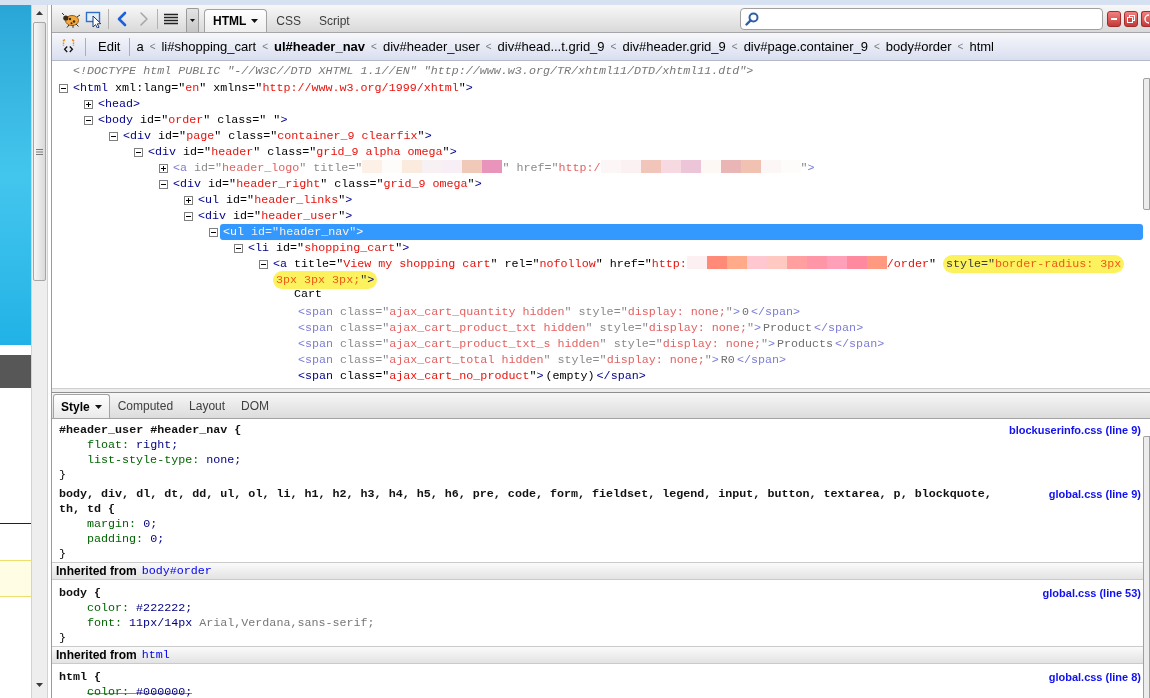 The width and height of the screenshot is (1150, 698). What do you see at coordinates (236, 20) in the screenshot?
I see `panel-tab: HTML` at bounding box center [236, 20].